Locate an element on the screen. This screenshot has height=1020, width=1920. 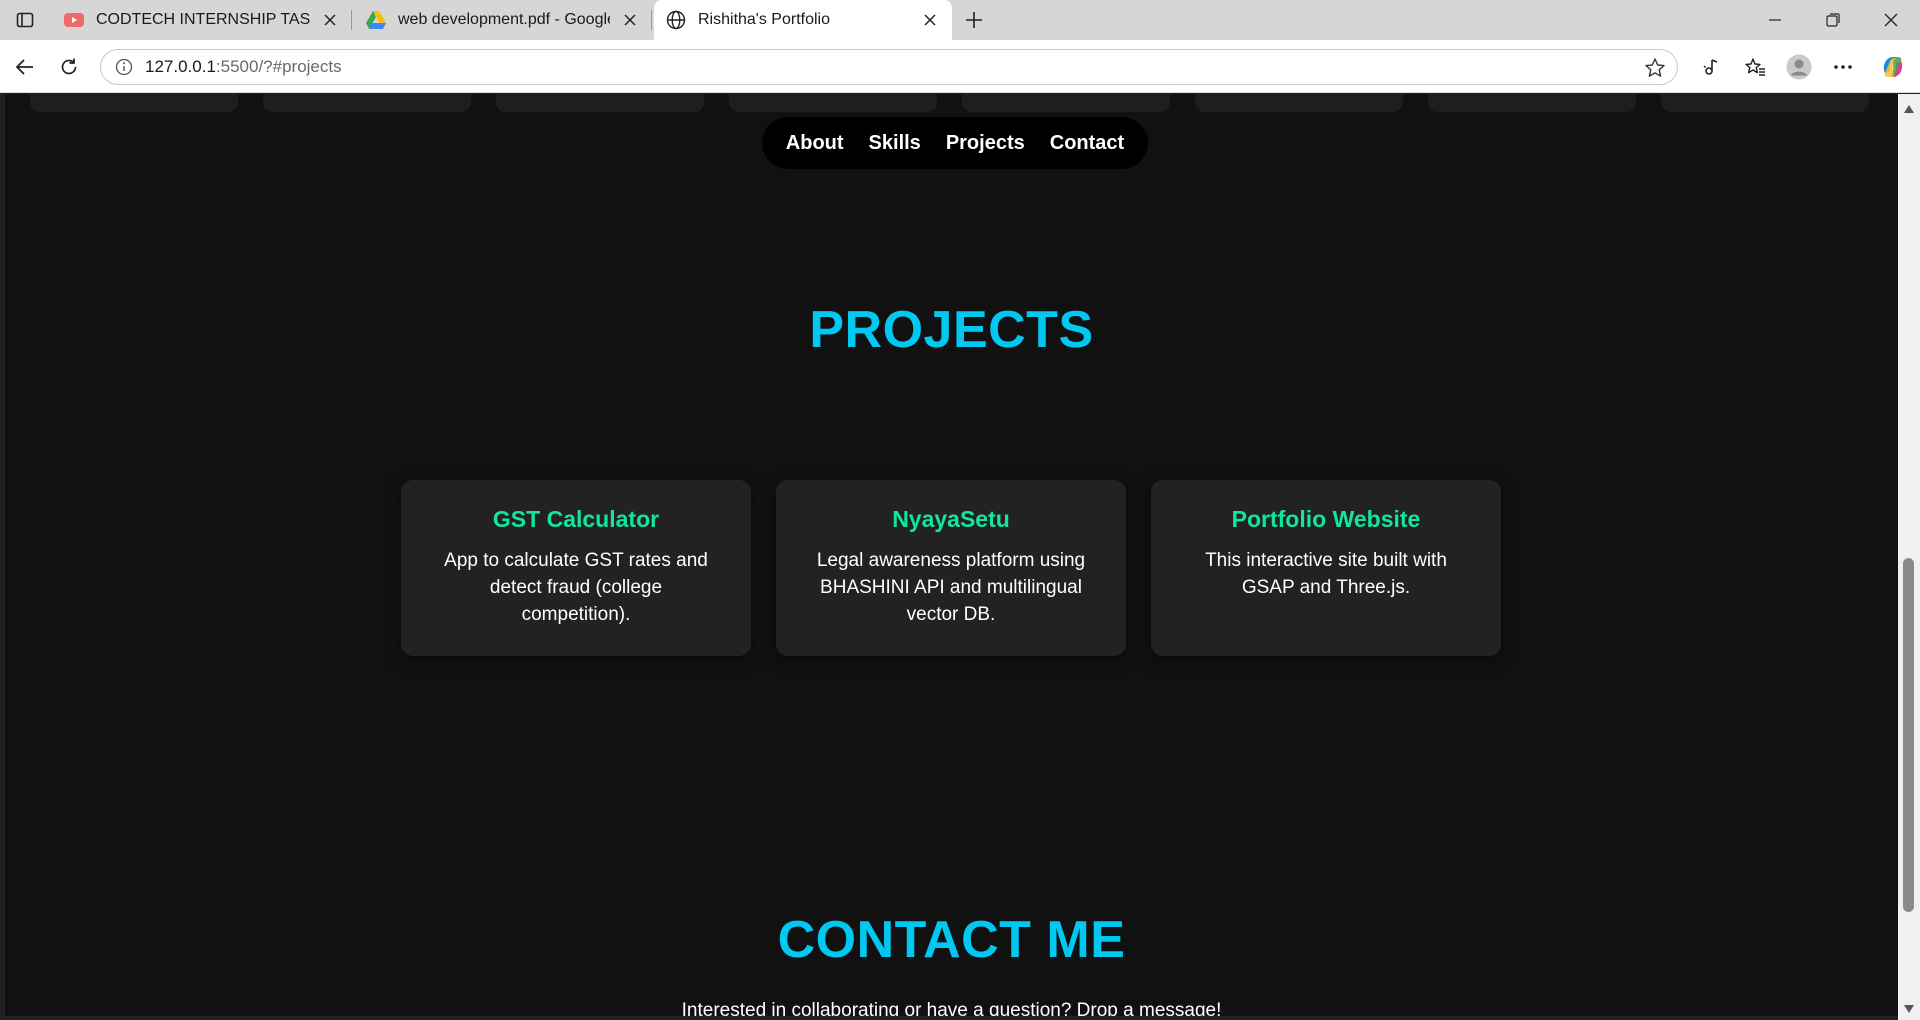
minimize-button is located at coordinates (1775, 20).